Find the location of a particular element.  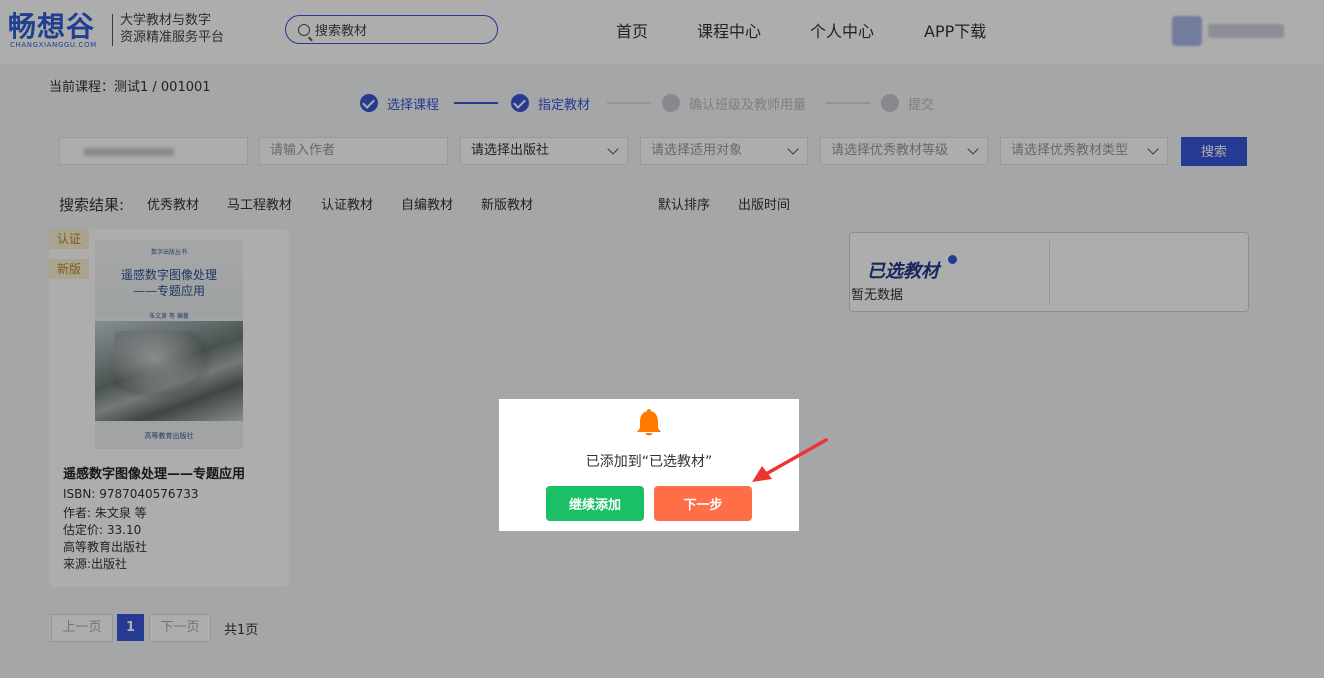

continue-adding-button: 继续添加 is located at coordinates (595, 503).